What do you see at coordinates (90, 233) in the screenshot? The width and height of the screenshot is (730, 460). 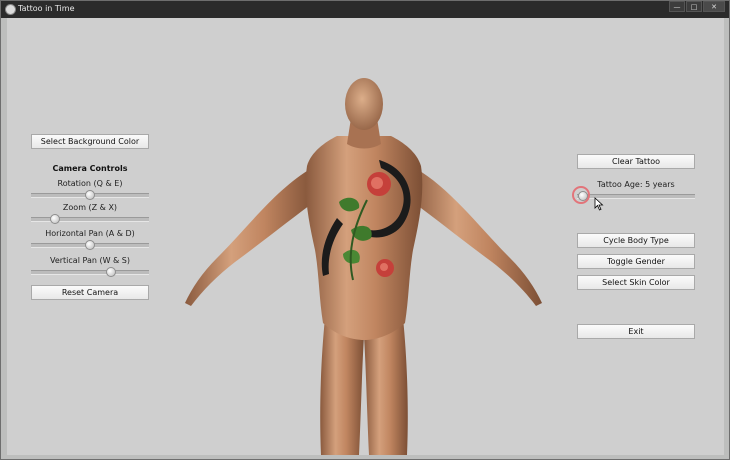 I see `horizontal-pan-label: Horizontal Pan (A & D)` at bounding box center [90, 233].